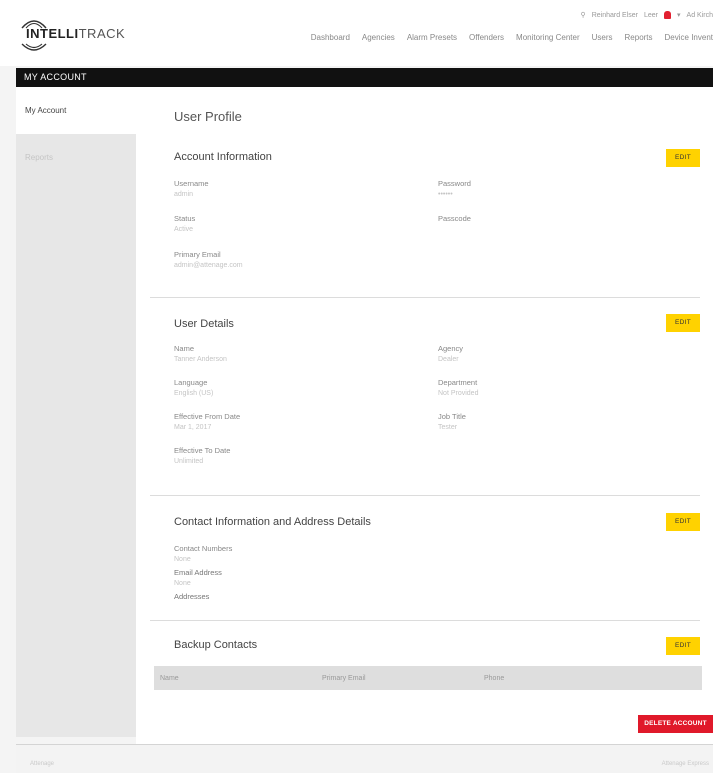 This screenshot has width=713, height=773. I want to click on effective-to-field: Effective To Date Unlimited, so click(274, 457).